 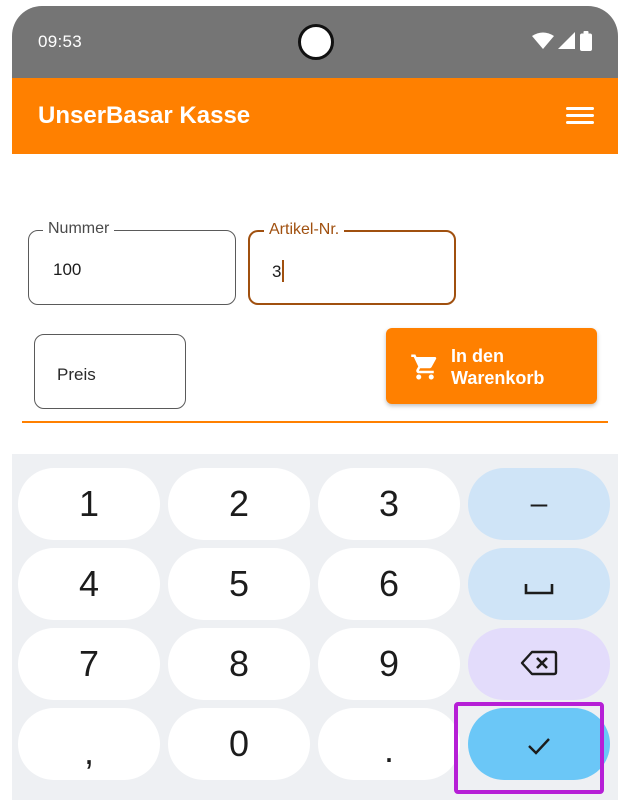 I want to click on key-8: 8, so click(x=239, y=664).